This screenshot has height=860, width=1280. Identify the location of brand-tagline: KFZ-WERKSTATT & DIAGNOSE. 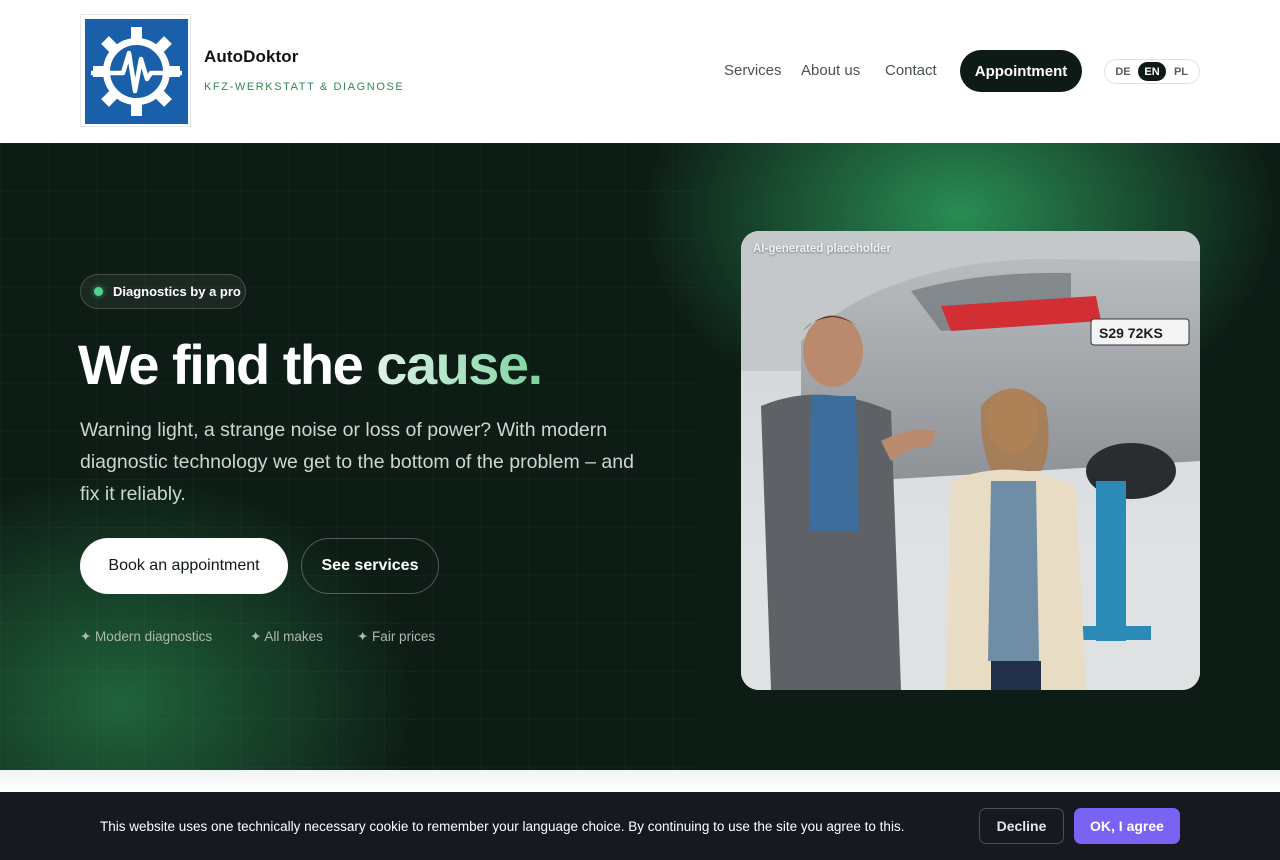
(304, 87).